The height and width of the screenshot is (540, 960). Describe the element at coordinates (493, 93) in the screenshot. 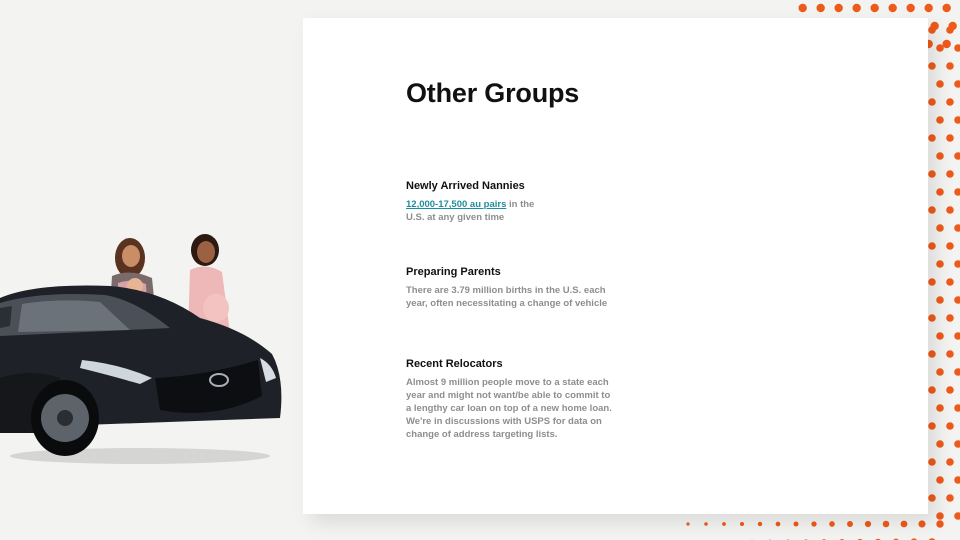

I see `page-title: Other Groups` at that location.